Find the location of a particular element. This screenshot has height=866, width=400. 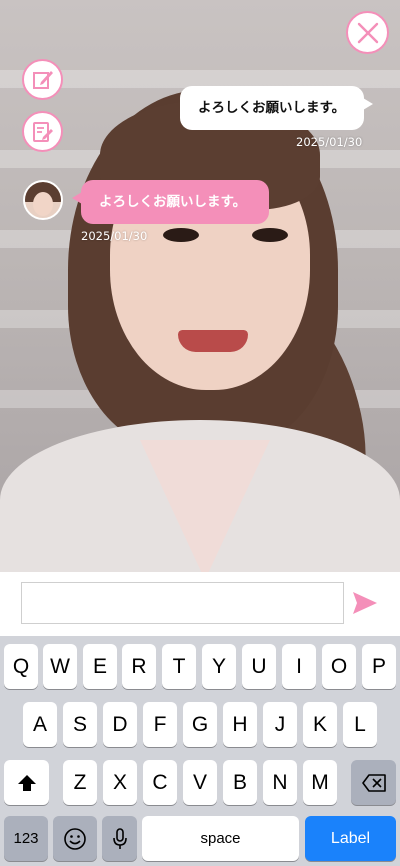

key-h: H is located at coordinates (240, 724).